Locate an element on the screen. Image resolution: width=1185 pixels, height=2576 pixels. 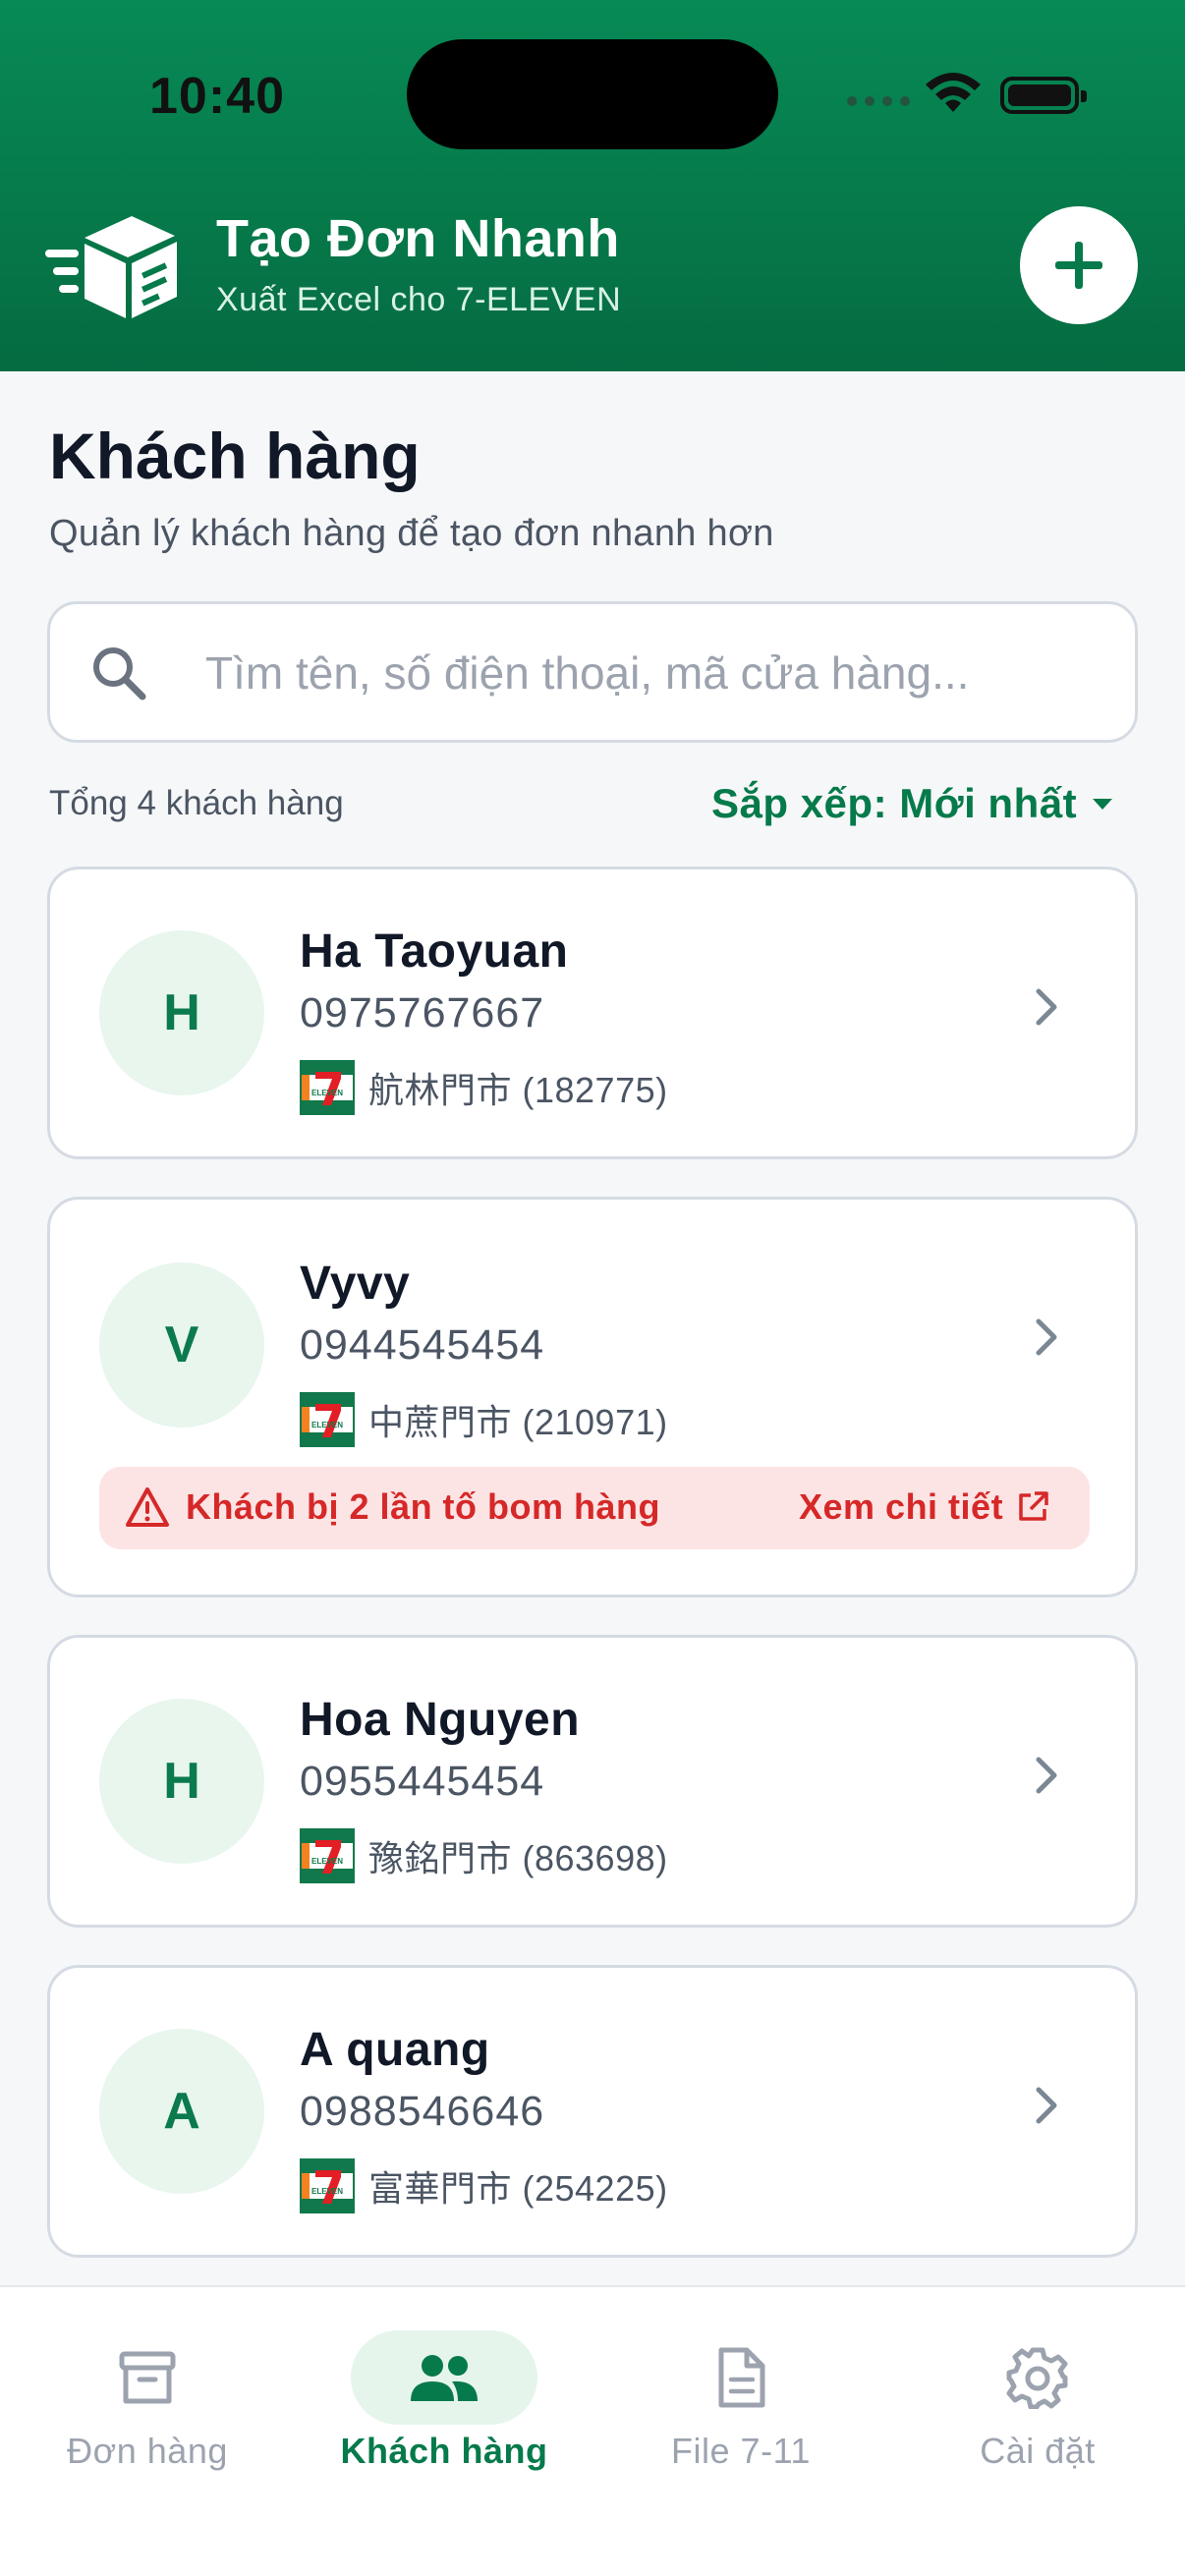
status-time: 10:40 is located at coordinates (217, 96).